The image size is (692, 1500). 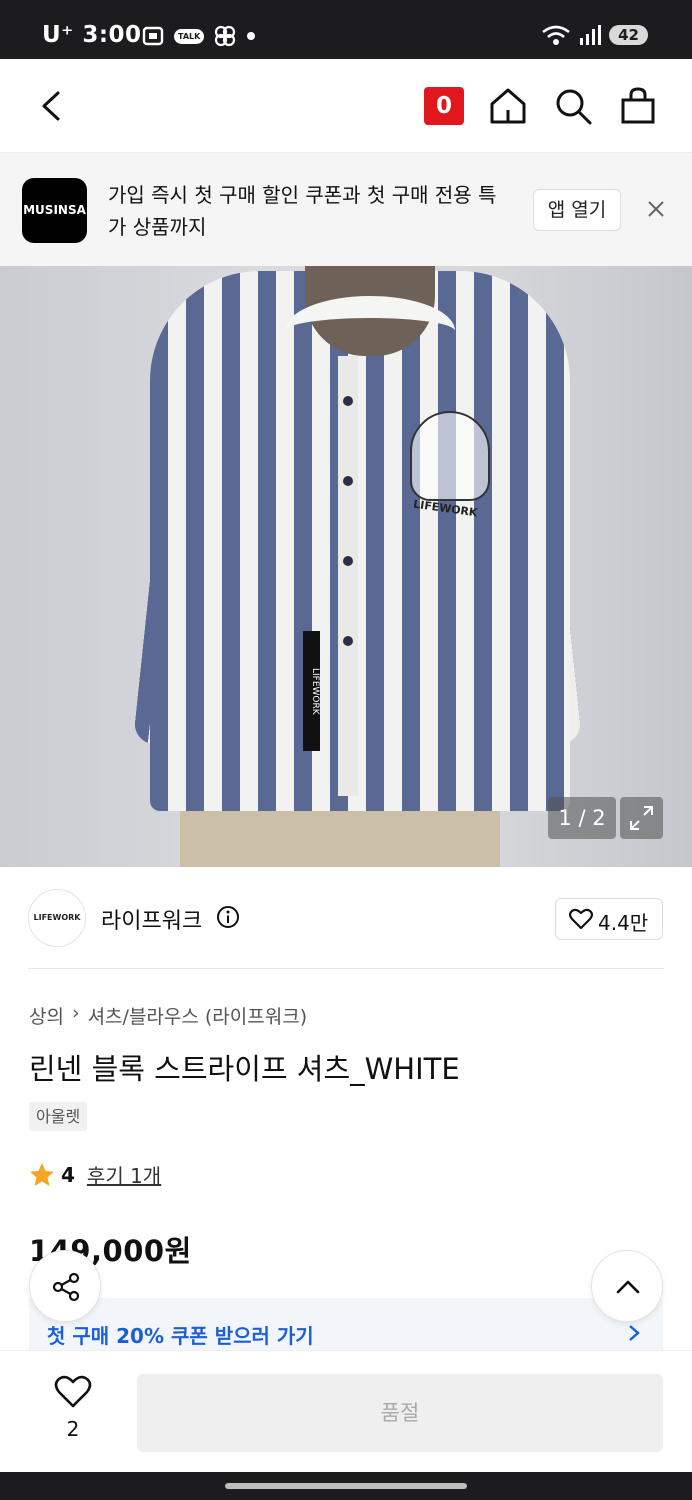 I want to click on brand-name: 라이프워크, so click(x=151, y=919).